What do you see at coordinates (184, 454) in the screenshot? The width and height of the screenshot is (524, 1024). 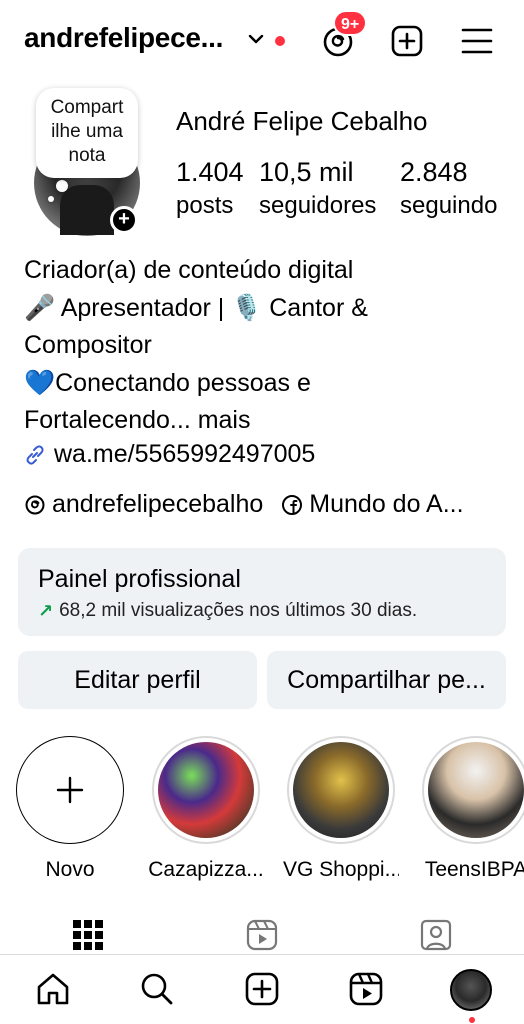 I see `bio-link-text: wa.me/5565992497005` at bounding box center [184, 454].